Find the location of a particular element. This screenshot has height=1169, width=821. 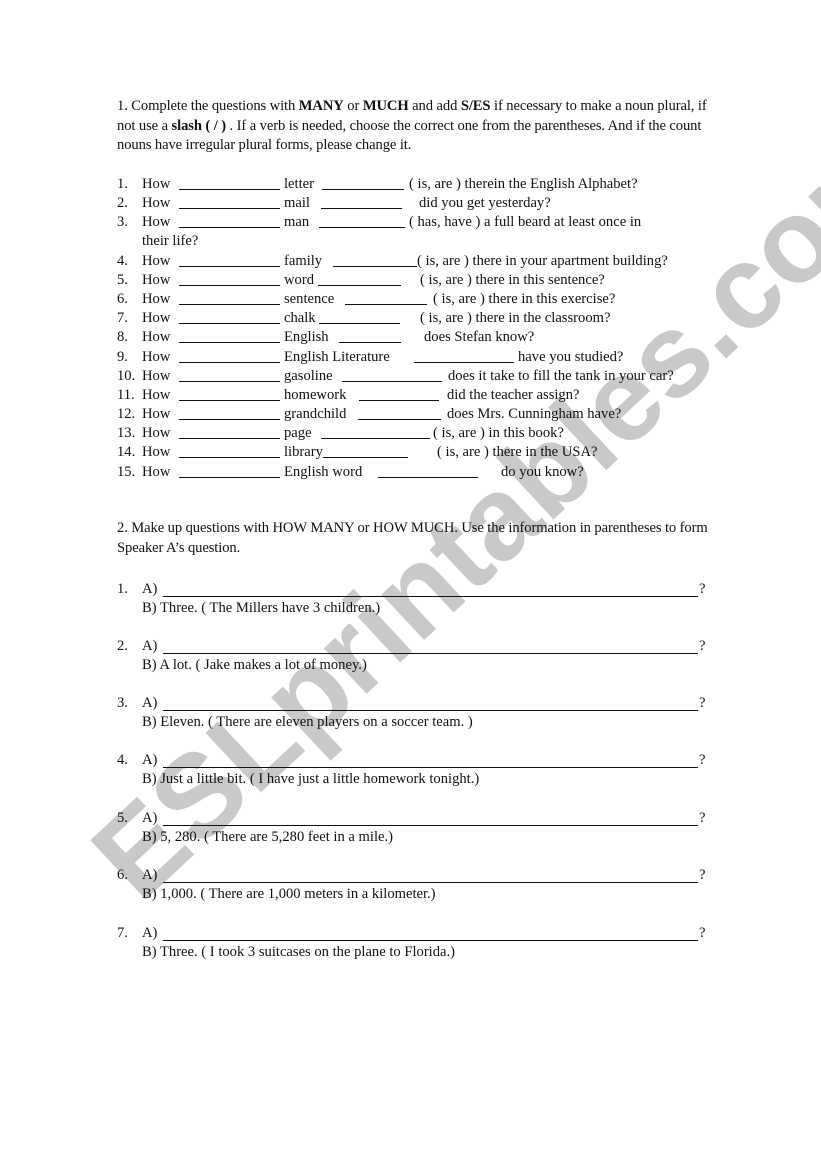

question-number: 1. is located at coordinates (122, 184).